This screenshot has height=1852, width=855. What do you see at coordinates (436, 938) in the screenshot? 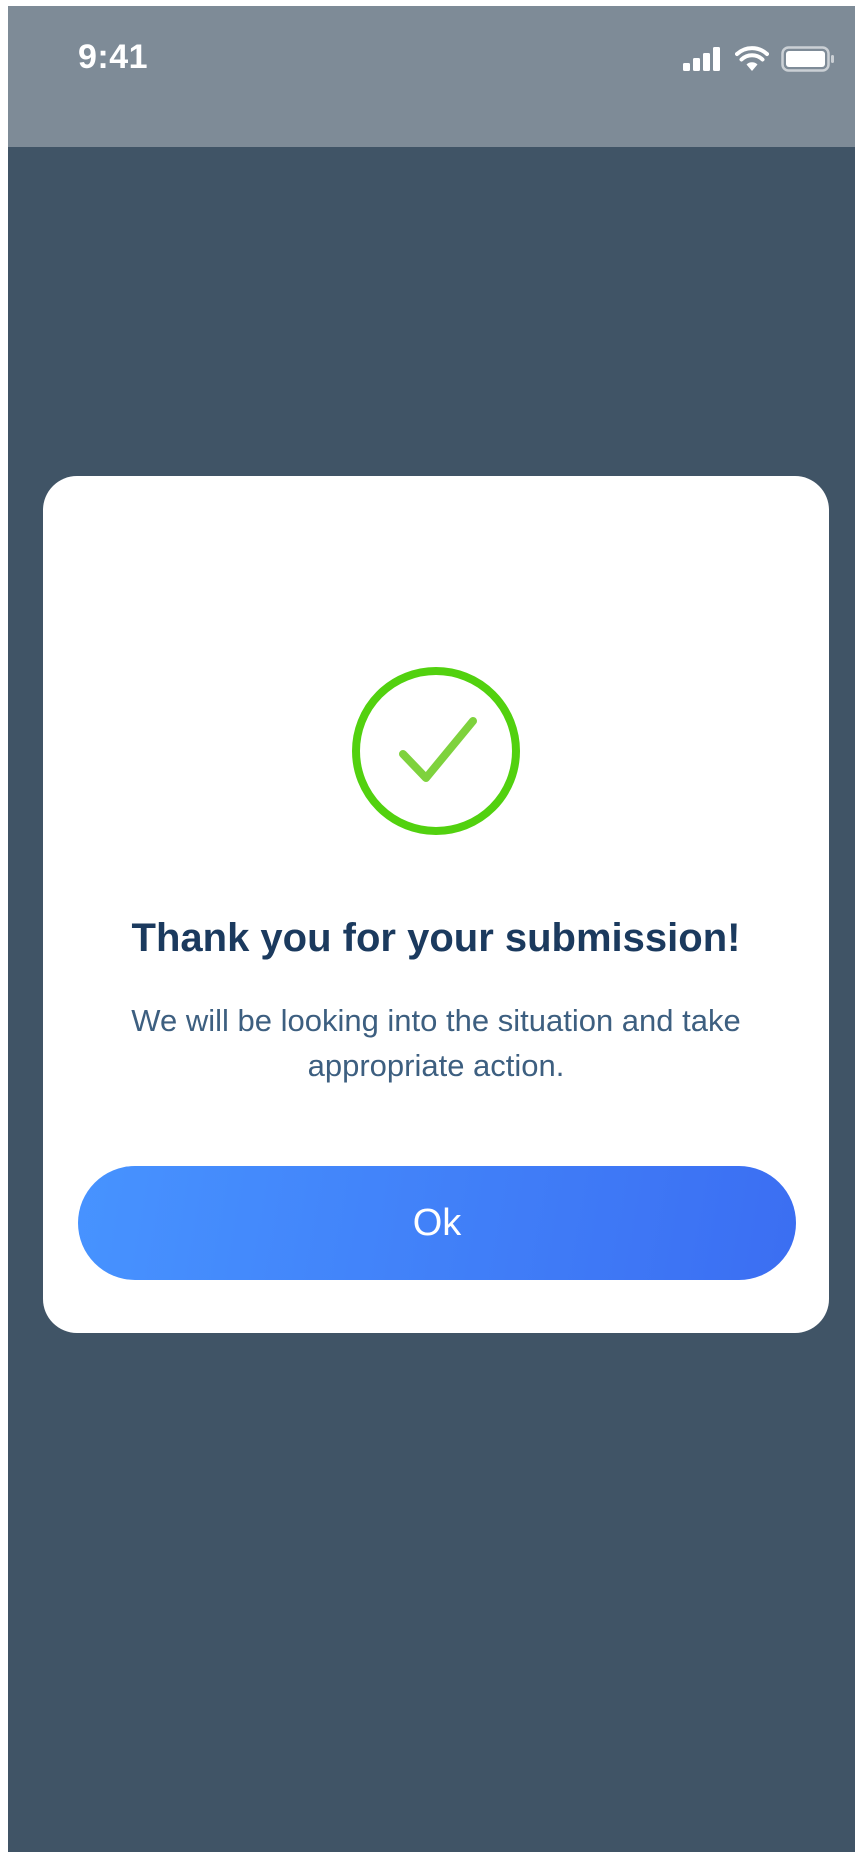
I see `dialog-title: Thank you for your submission!` at bounding box center [436, 938].